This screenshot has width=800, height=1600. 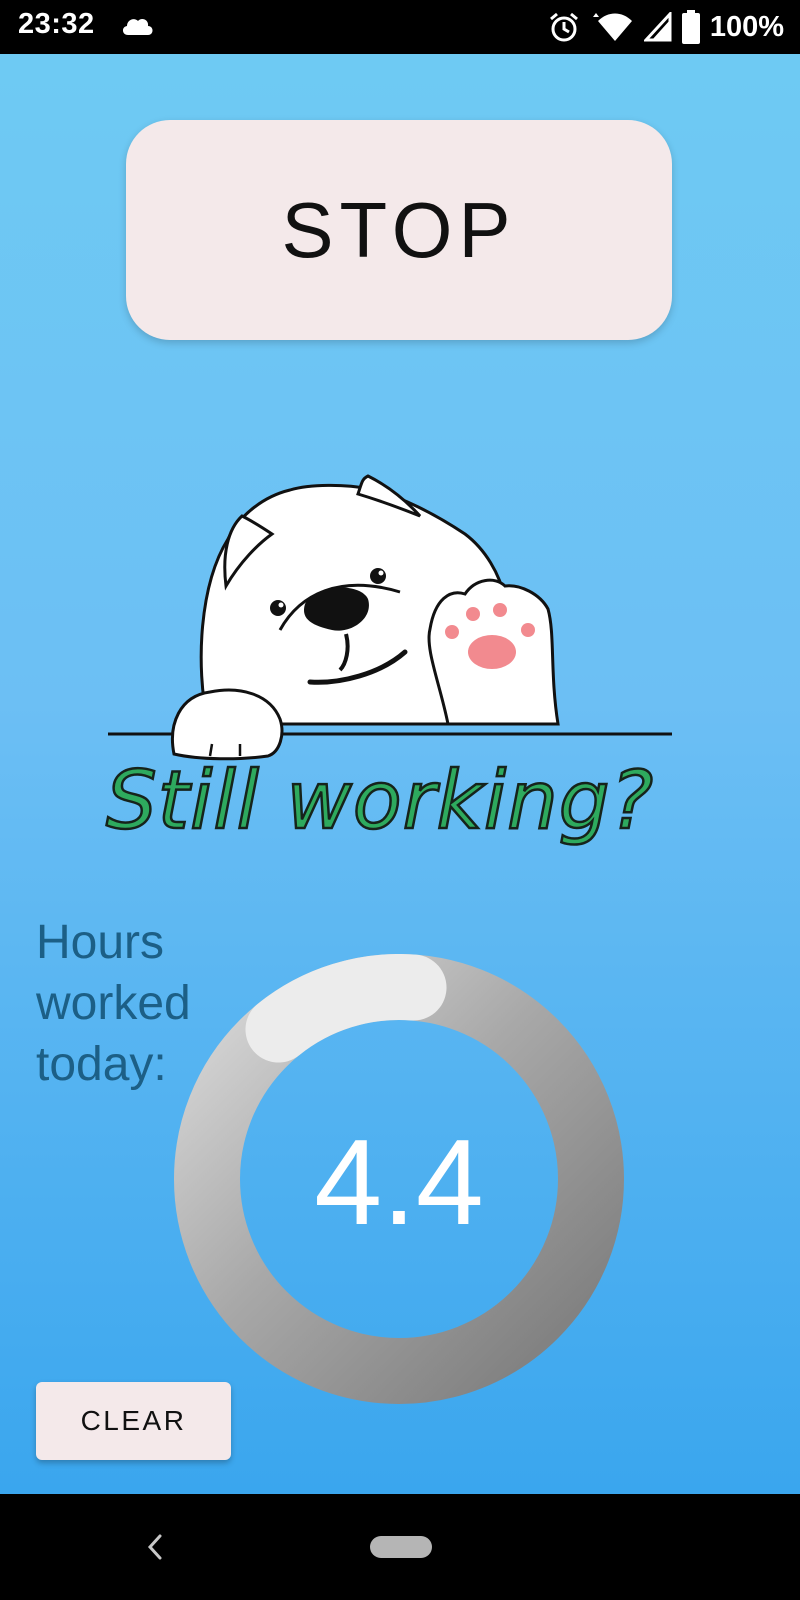 What do you see at coordinates (400, 27) in the screenshot?
I see `status-bar: 23:32 100%` at bounding box center [400, 27].